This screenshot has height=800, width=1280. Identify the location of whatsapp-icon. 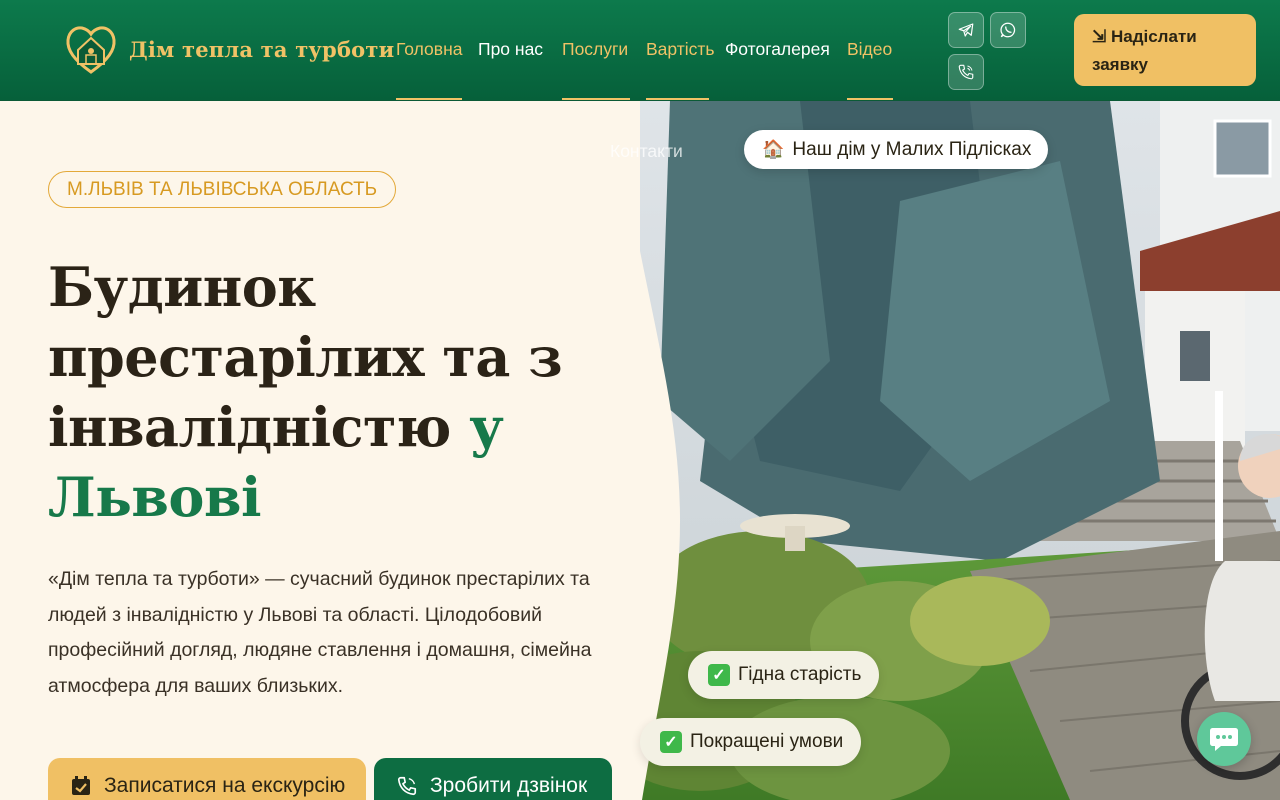
(1008, 30).